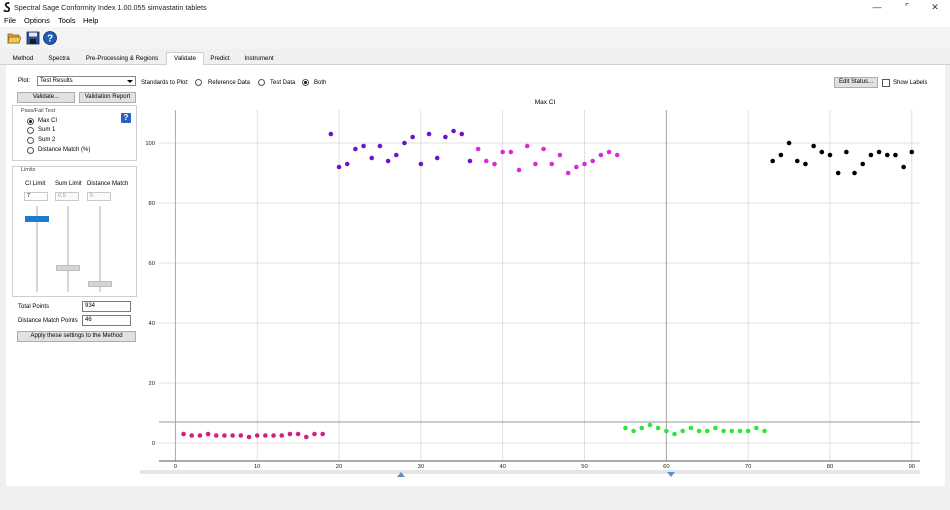 The width and height of the screenshot is (950, 510). I want to click on x-tick-label: 90, so click(912, 467).